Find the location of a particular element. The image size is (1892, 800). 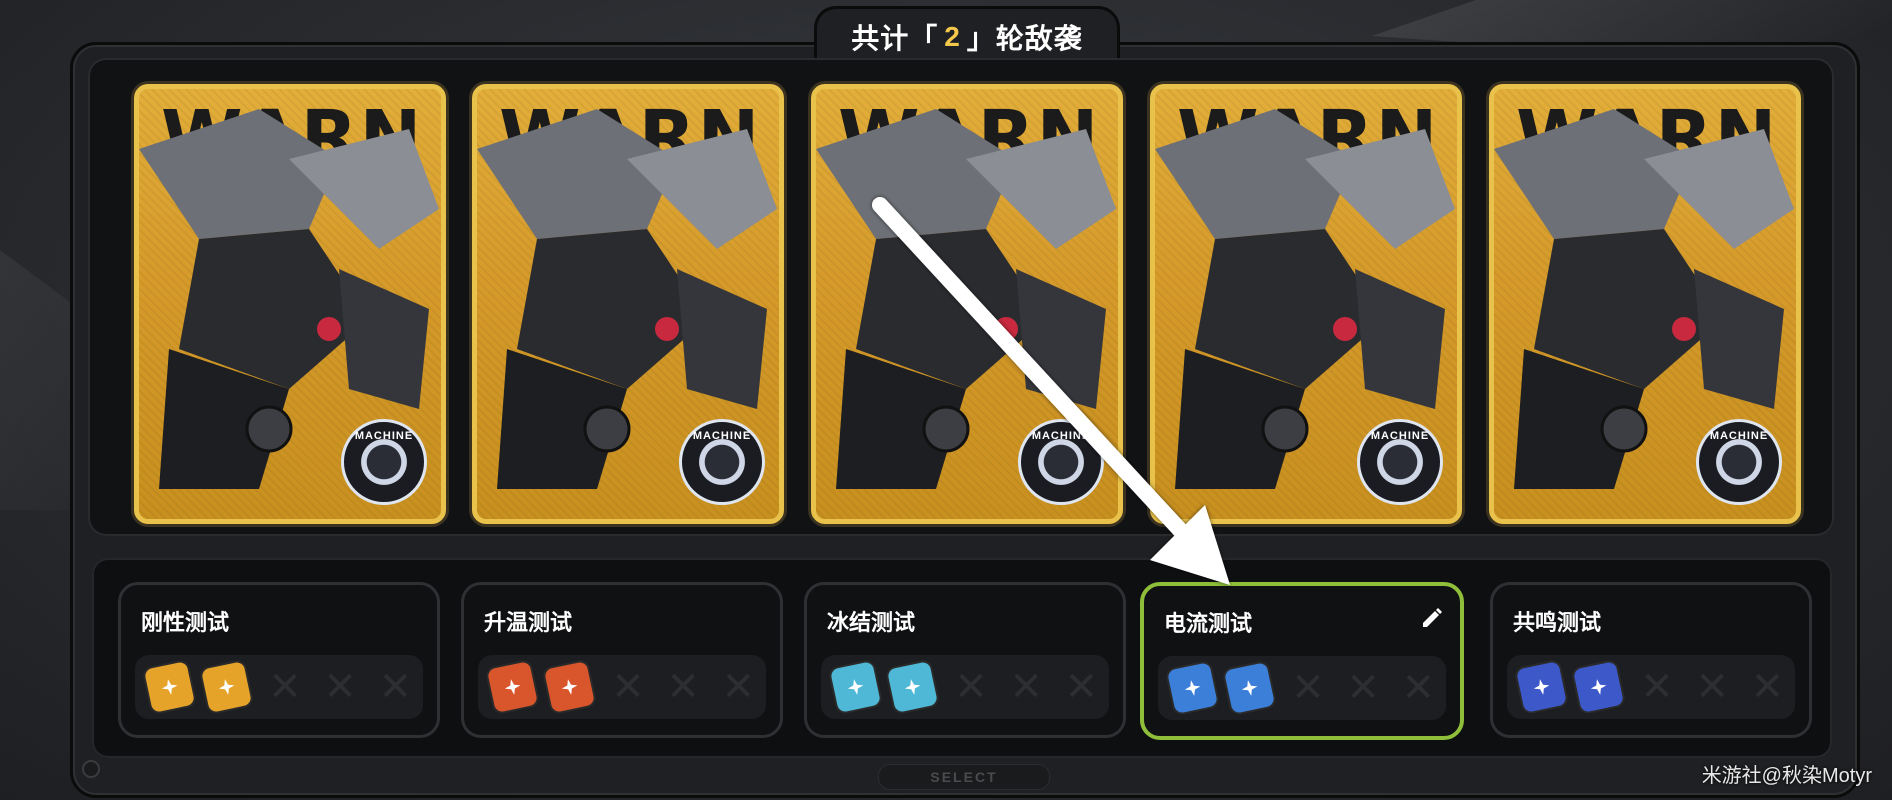

title-prefix: 共计「 is located at coordinates (895, 38).